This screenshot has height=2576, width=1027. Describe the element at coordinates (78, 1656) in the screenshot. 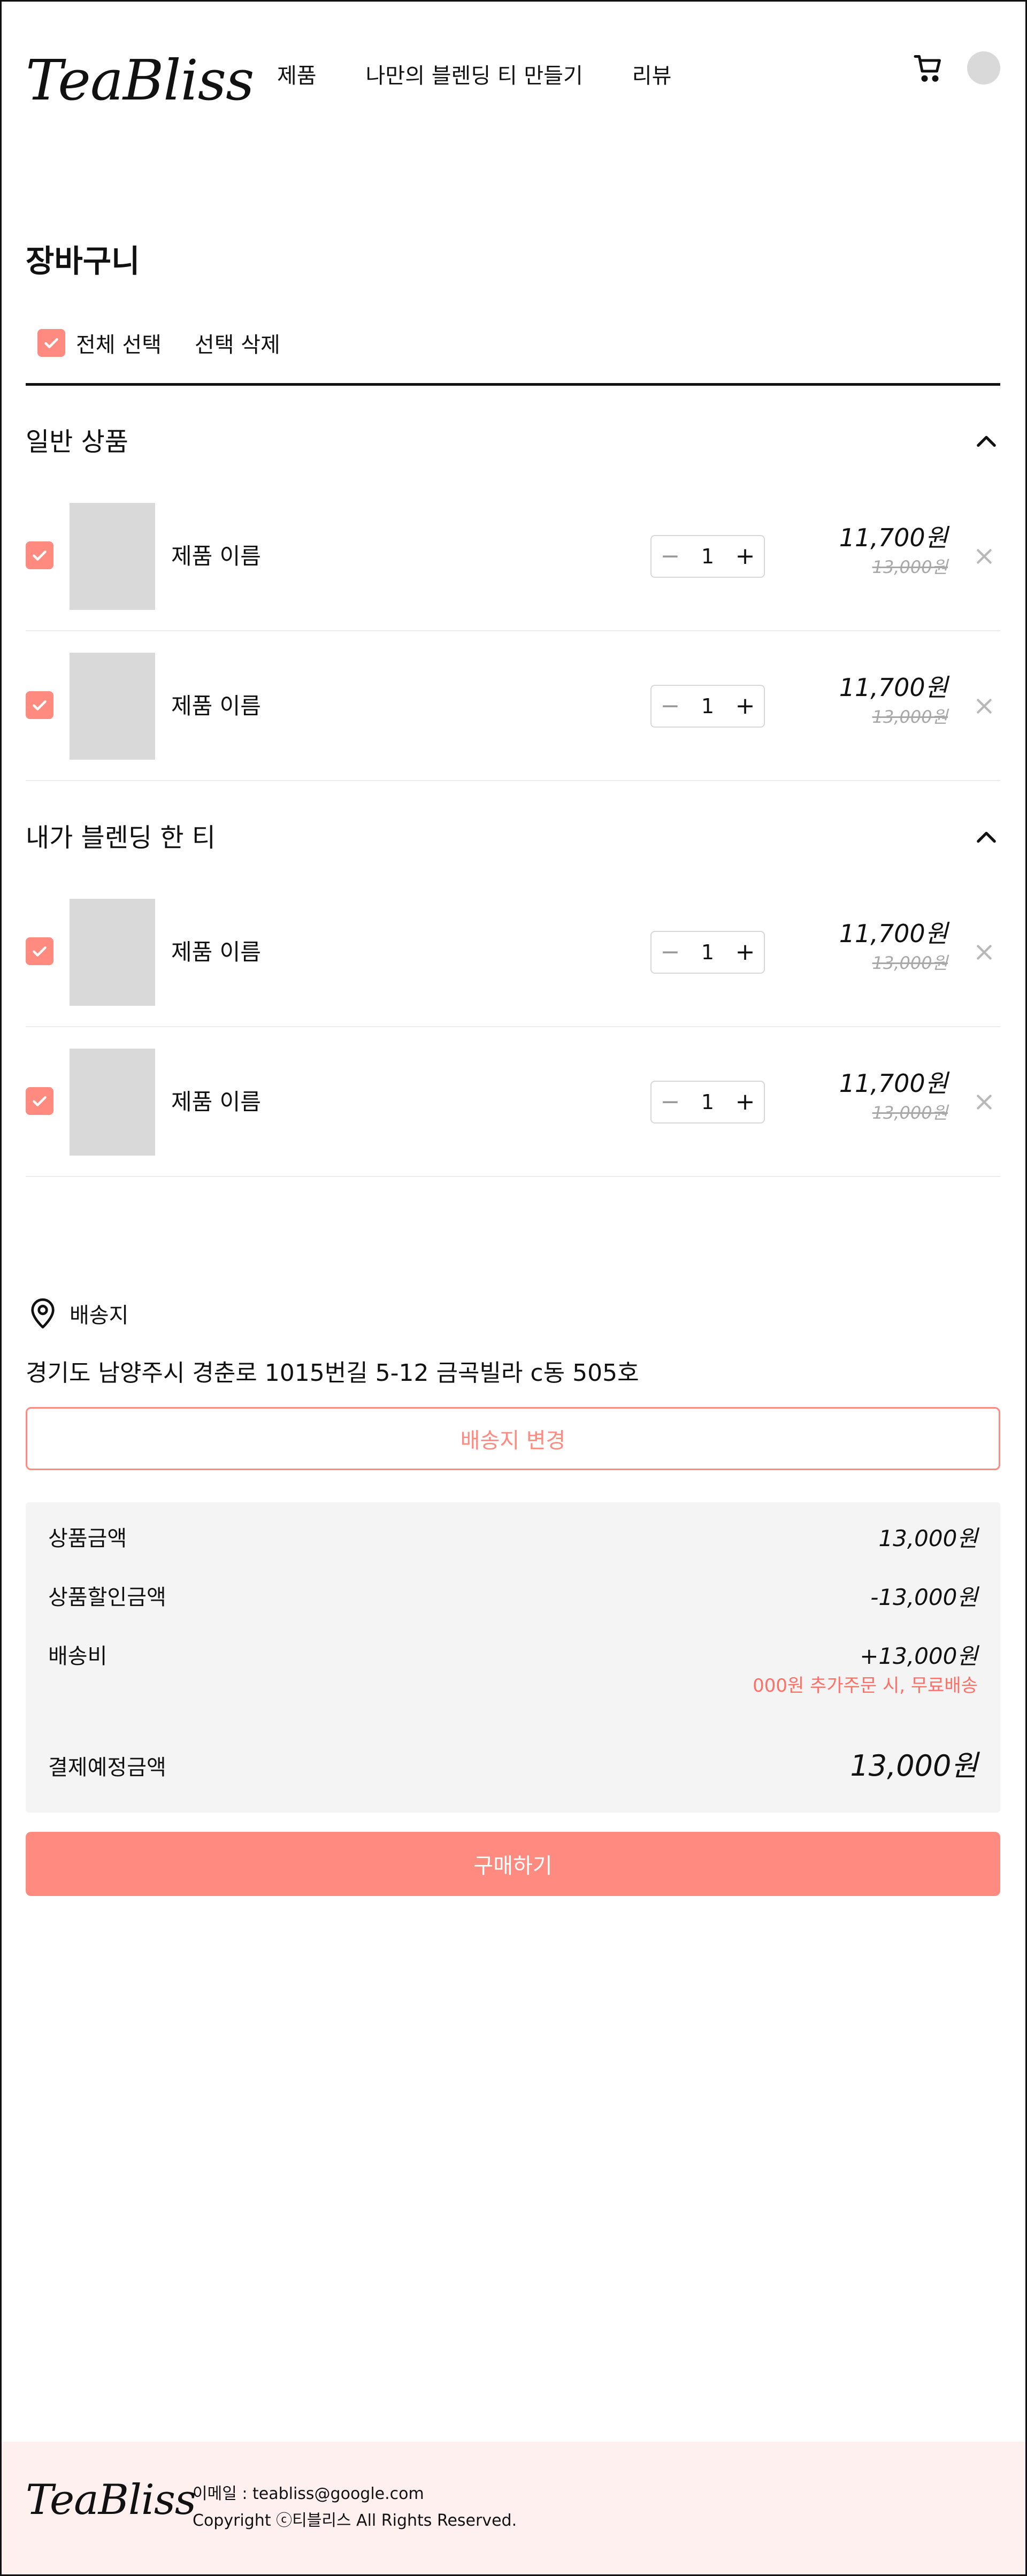

I see `shipping-fee-label: 배송비` at that location.